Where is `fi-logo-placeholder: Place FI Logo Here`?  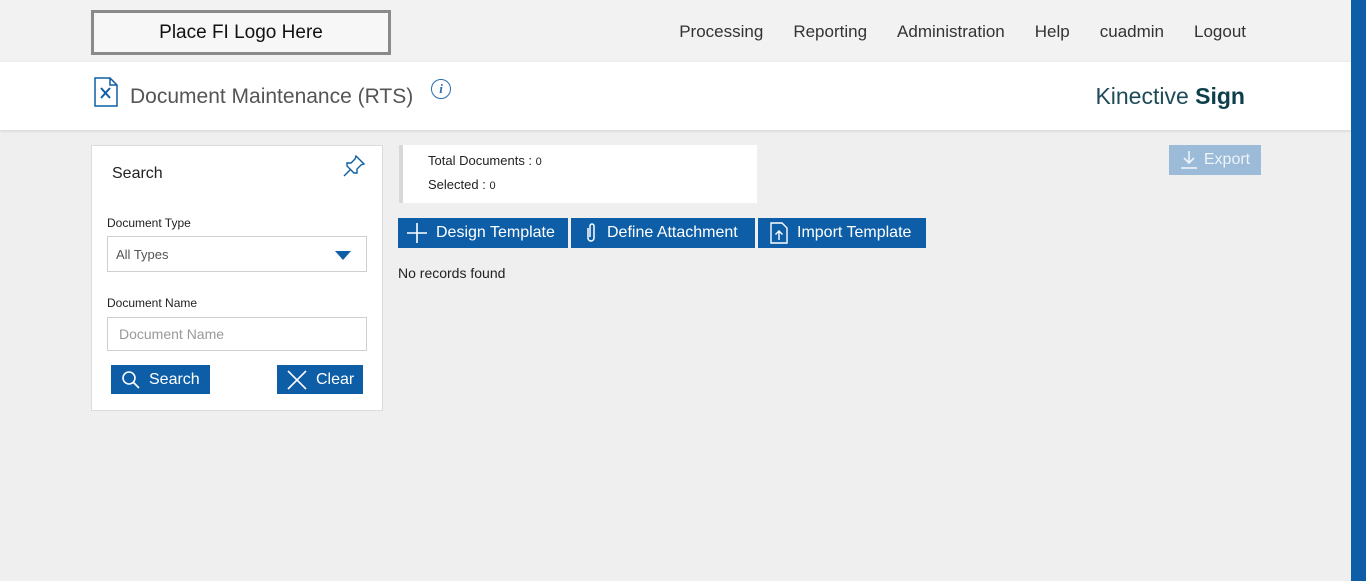
fi-logo-placeholder: Place FI Logo Here is located at coordinates (241, 32).